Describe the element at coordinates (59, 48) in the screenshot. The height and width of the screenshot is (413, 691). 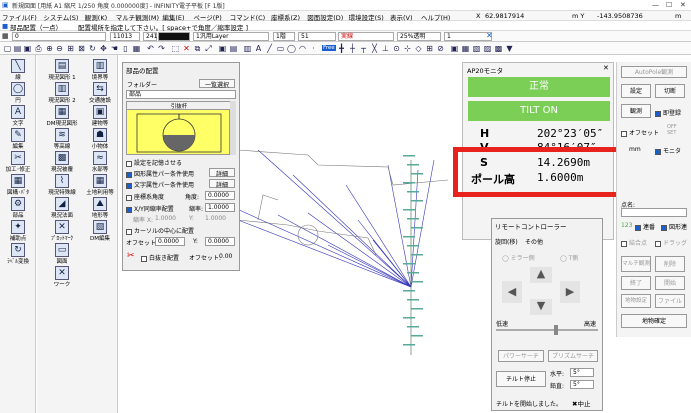
I see `zoom-out-icon: ⊖` at that location.